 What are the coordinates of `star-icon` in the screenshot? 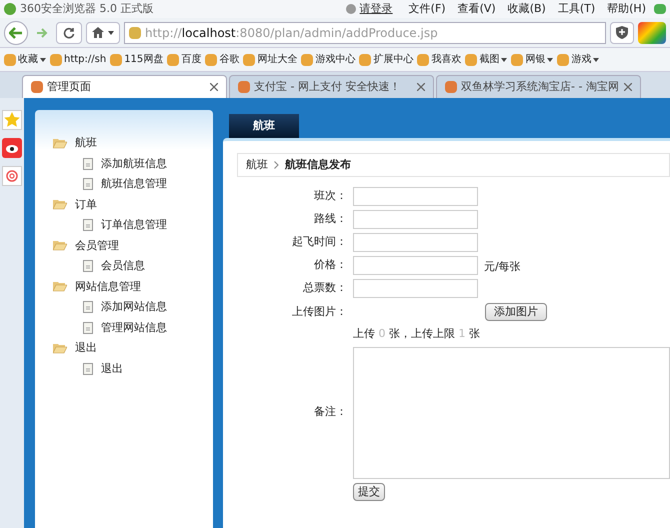 It's located at (12, 120).